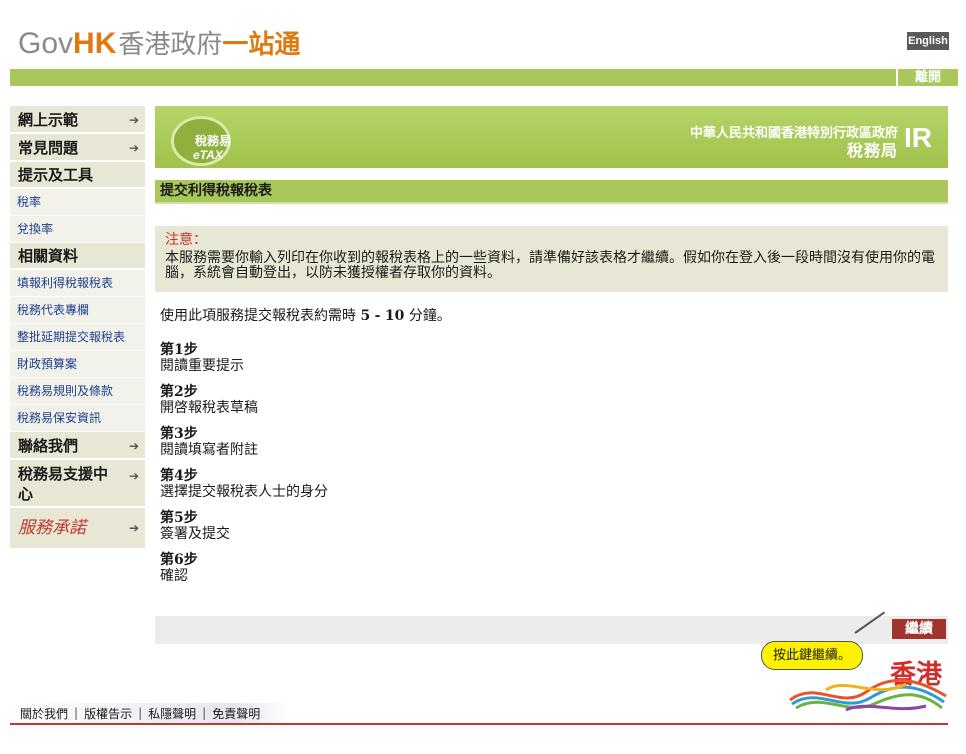 The width and height of the screenshot is (966, 754). Describe the element at coordinates (52, 528) in the screenshot. I see `sidebar-item-label: 服務承諾` at that location.